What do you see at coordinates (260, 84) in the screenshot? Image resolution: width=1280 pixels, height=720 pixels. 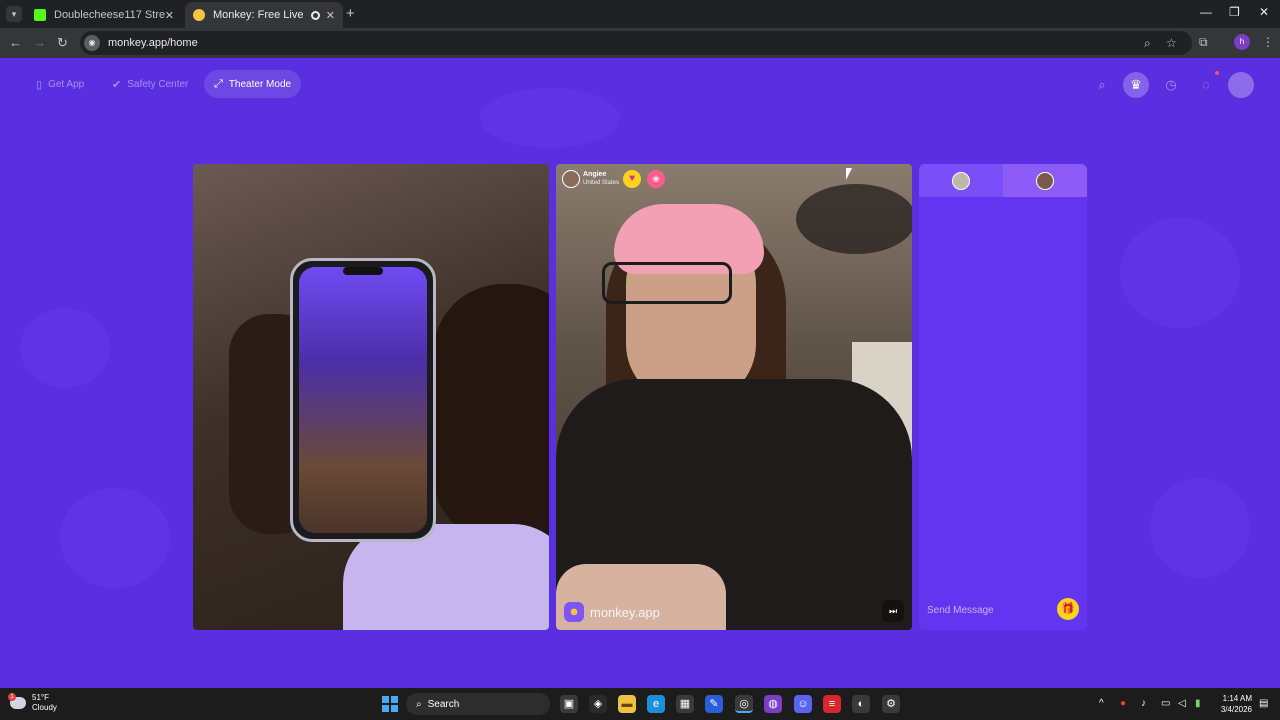 I see `theater-mode-label: Theater Mode` at bounding box center [260, 84].